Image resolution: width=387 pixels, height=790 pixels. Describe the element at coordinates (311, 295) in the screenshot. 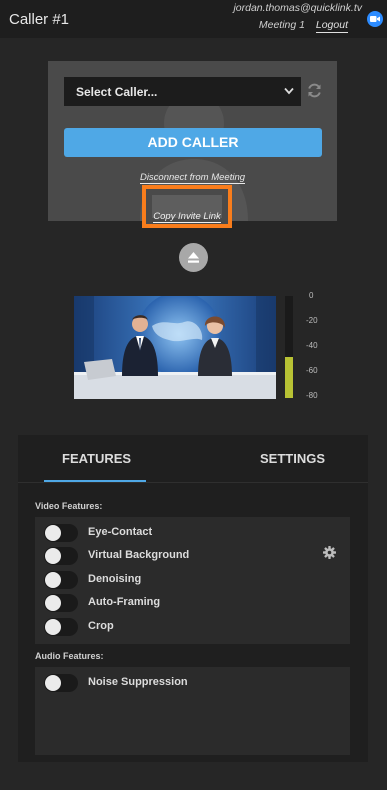

I see `meter-tick: 0` at that location.